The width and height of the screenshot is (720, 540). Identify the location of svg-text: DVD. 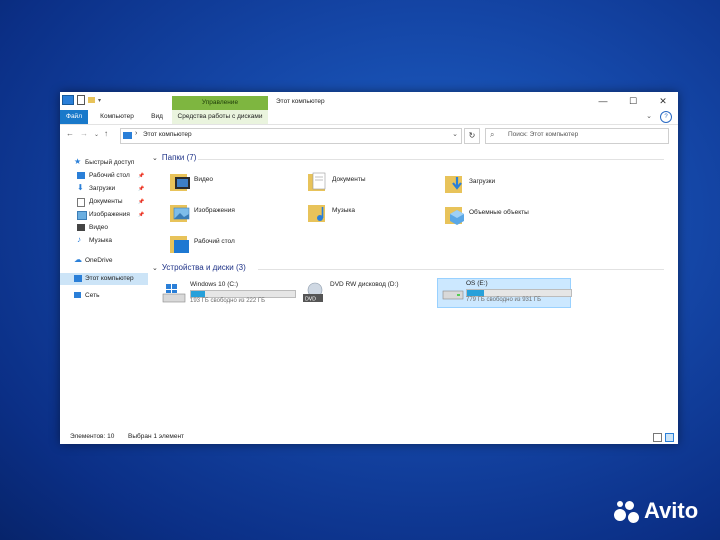
(310, 300).